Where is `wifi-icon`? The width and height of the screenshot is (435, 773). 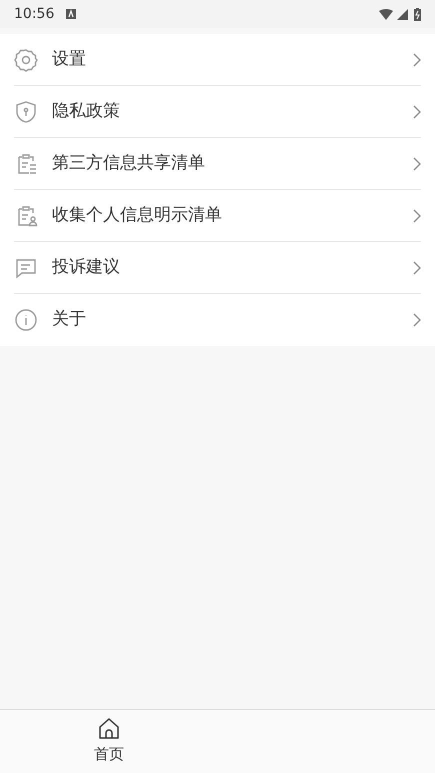
wifi-icon is located at coordinates (386, 14).